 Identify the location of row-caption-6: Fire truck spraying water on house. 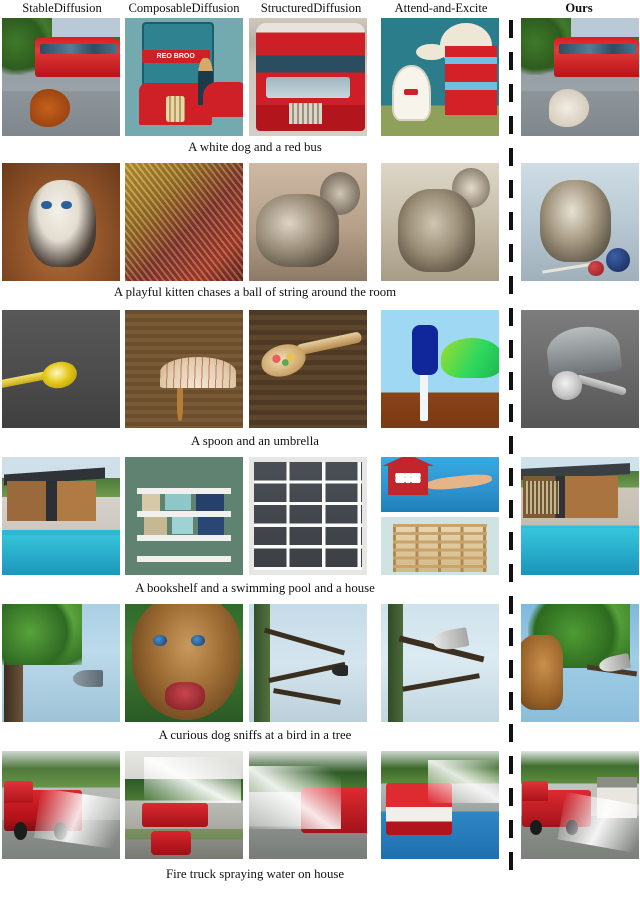
(255, 874).